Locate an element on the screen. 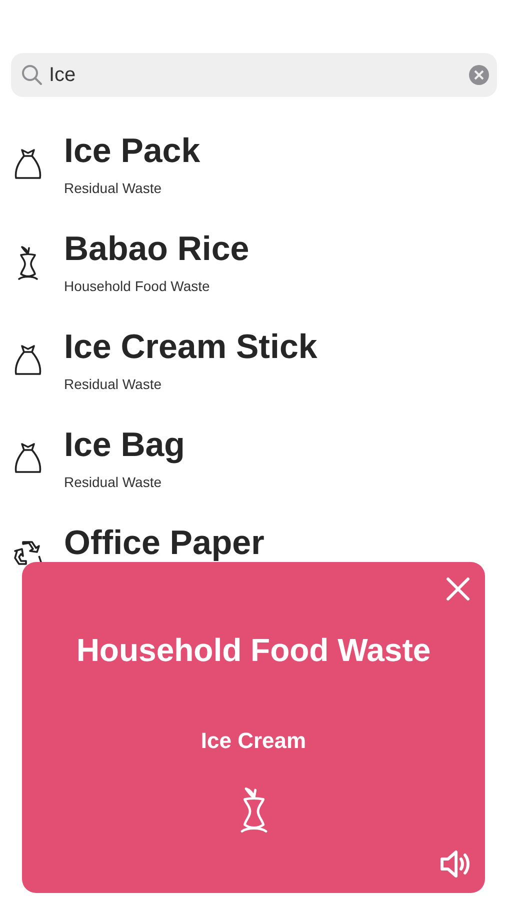 This screenshot has width=507, height=900. item-name: Babao Rice is located at coordinates (157, 249).